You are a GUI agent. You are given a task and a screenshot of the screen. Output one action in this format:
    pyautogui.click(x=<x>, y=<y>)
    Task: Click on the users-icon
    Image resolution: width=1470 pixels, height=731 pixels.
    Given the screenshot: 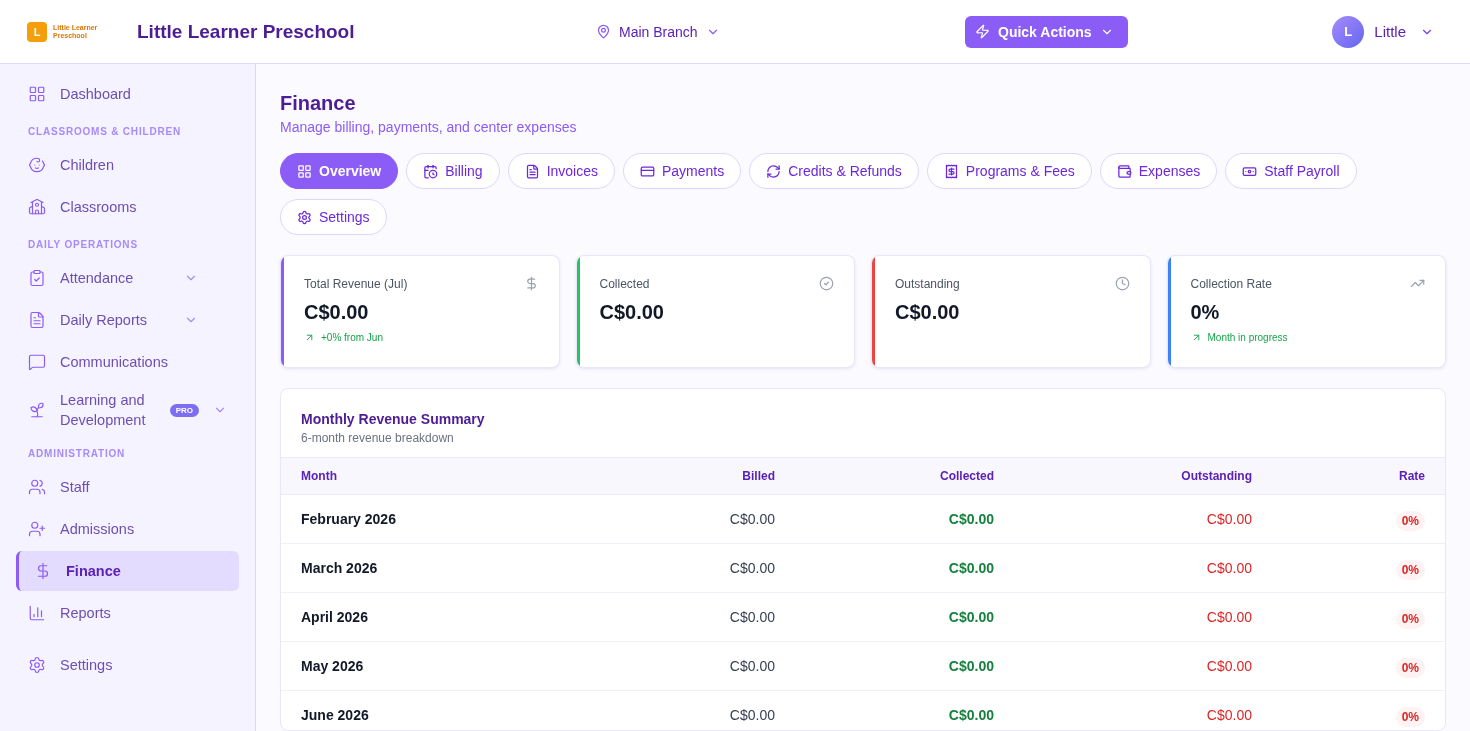 What is the action you would take?
    pyautogui.click(x=37, y=487)
    